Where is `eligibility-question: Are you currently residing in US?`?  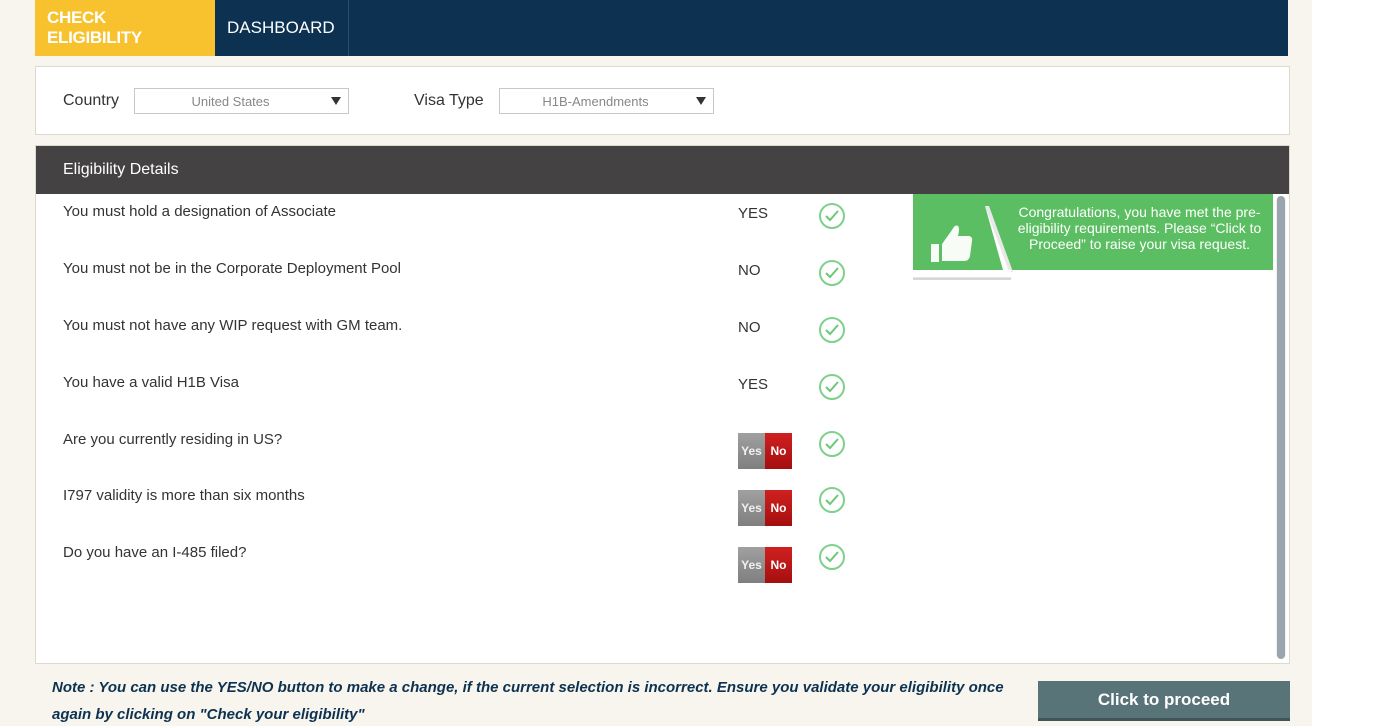
eligibility-question: Are you currently residing in US? is located at coordinates (173, 439).